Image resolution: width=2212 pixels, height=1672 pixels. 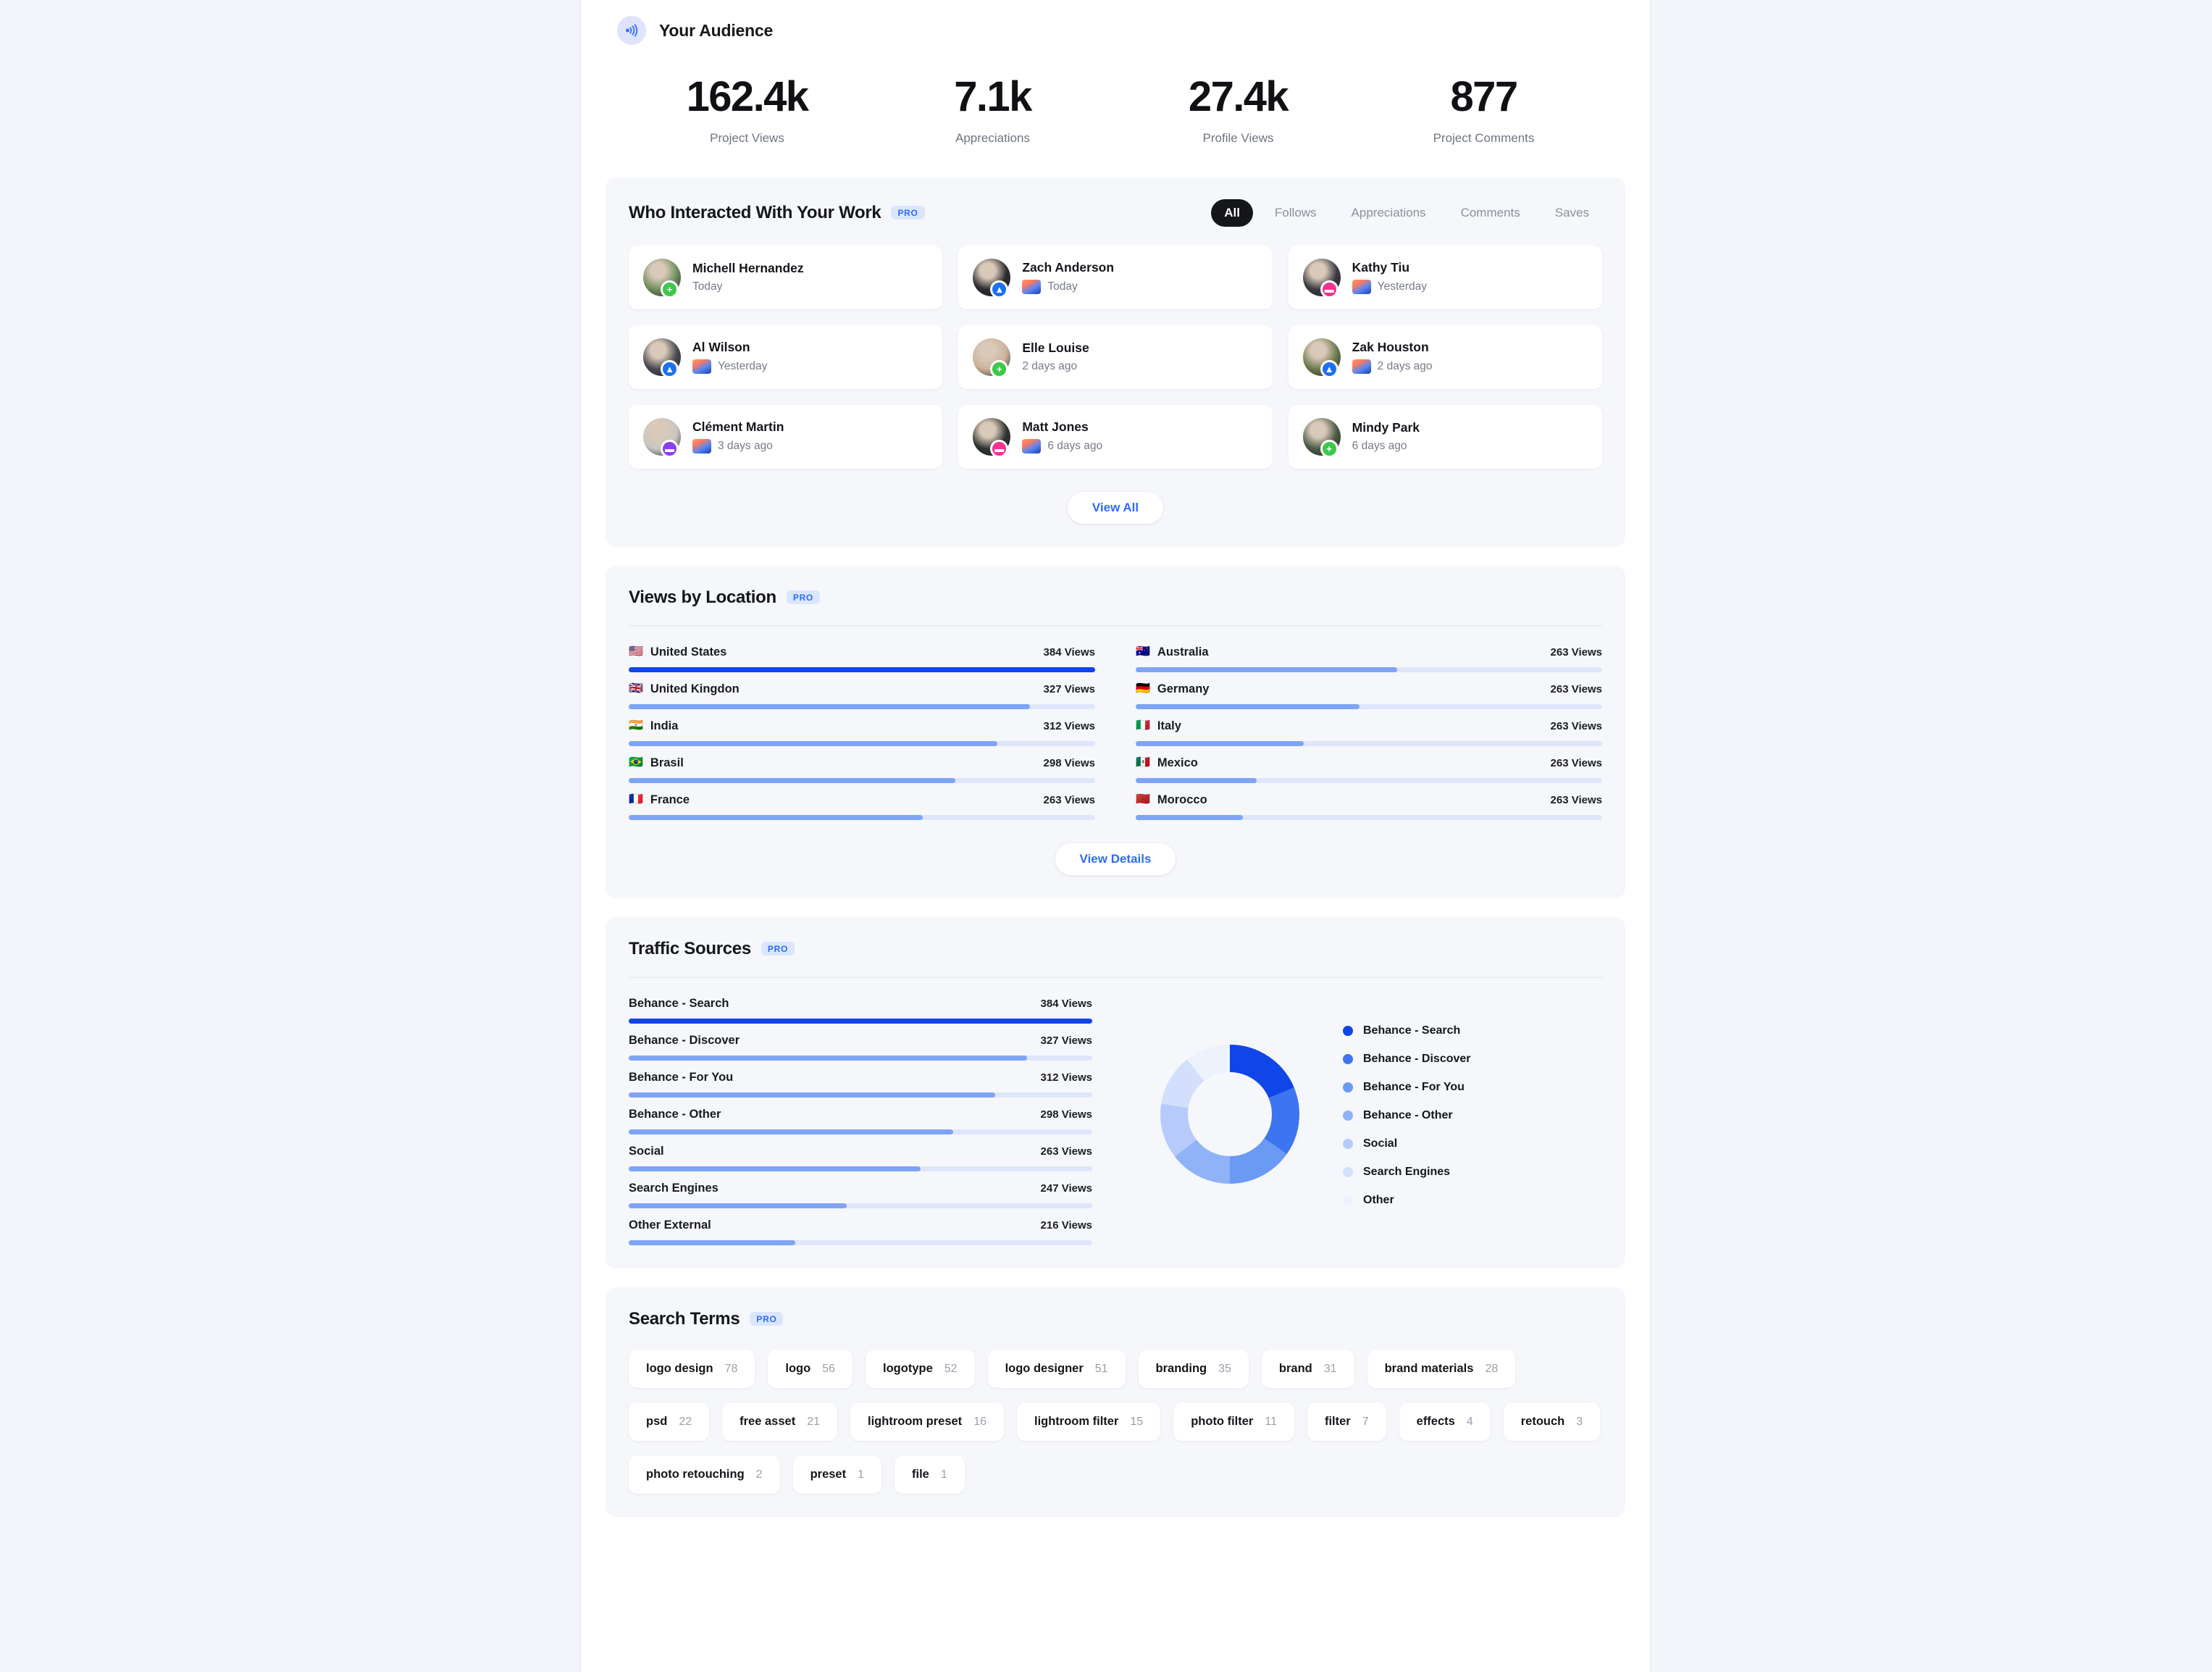 I want to click on search-term-chip: logo design 78, so click(x=692, y=1368).